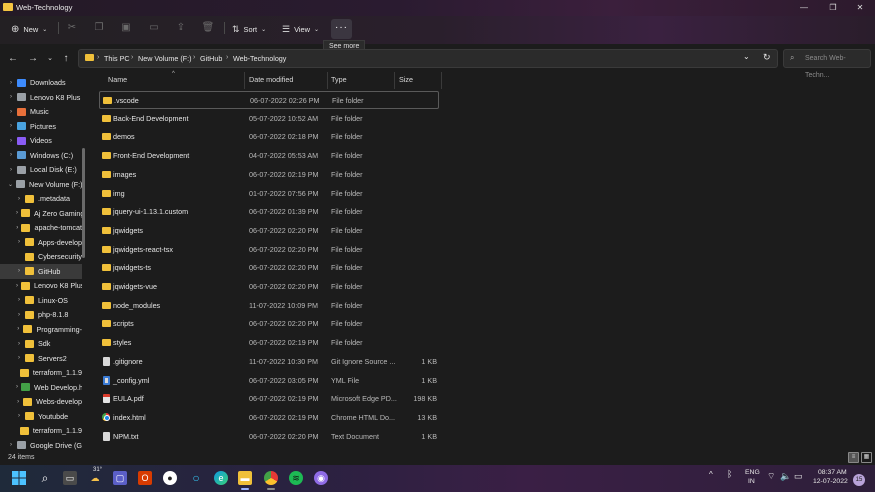  I want to click on sidebar-item: › Local Disk (E:), so click(41, 169).